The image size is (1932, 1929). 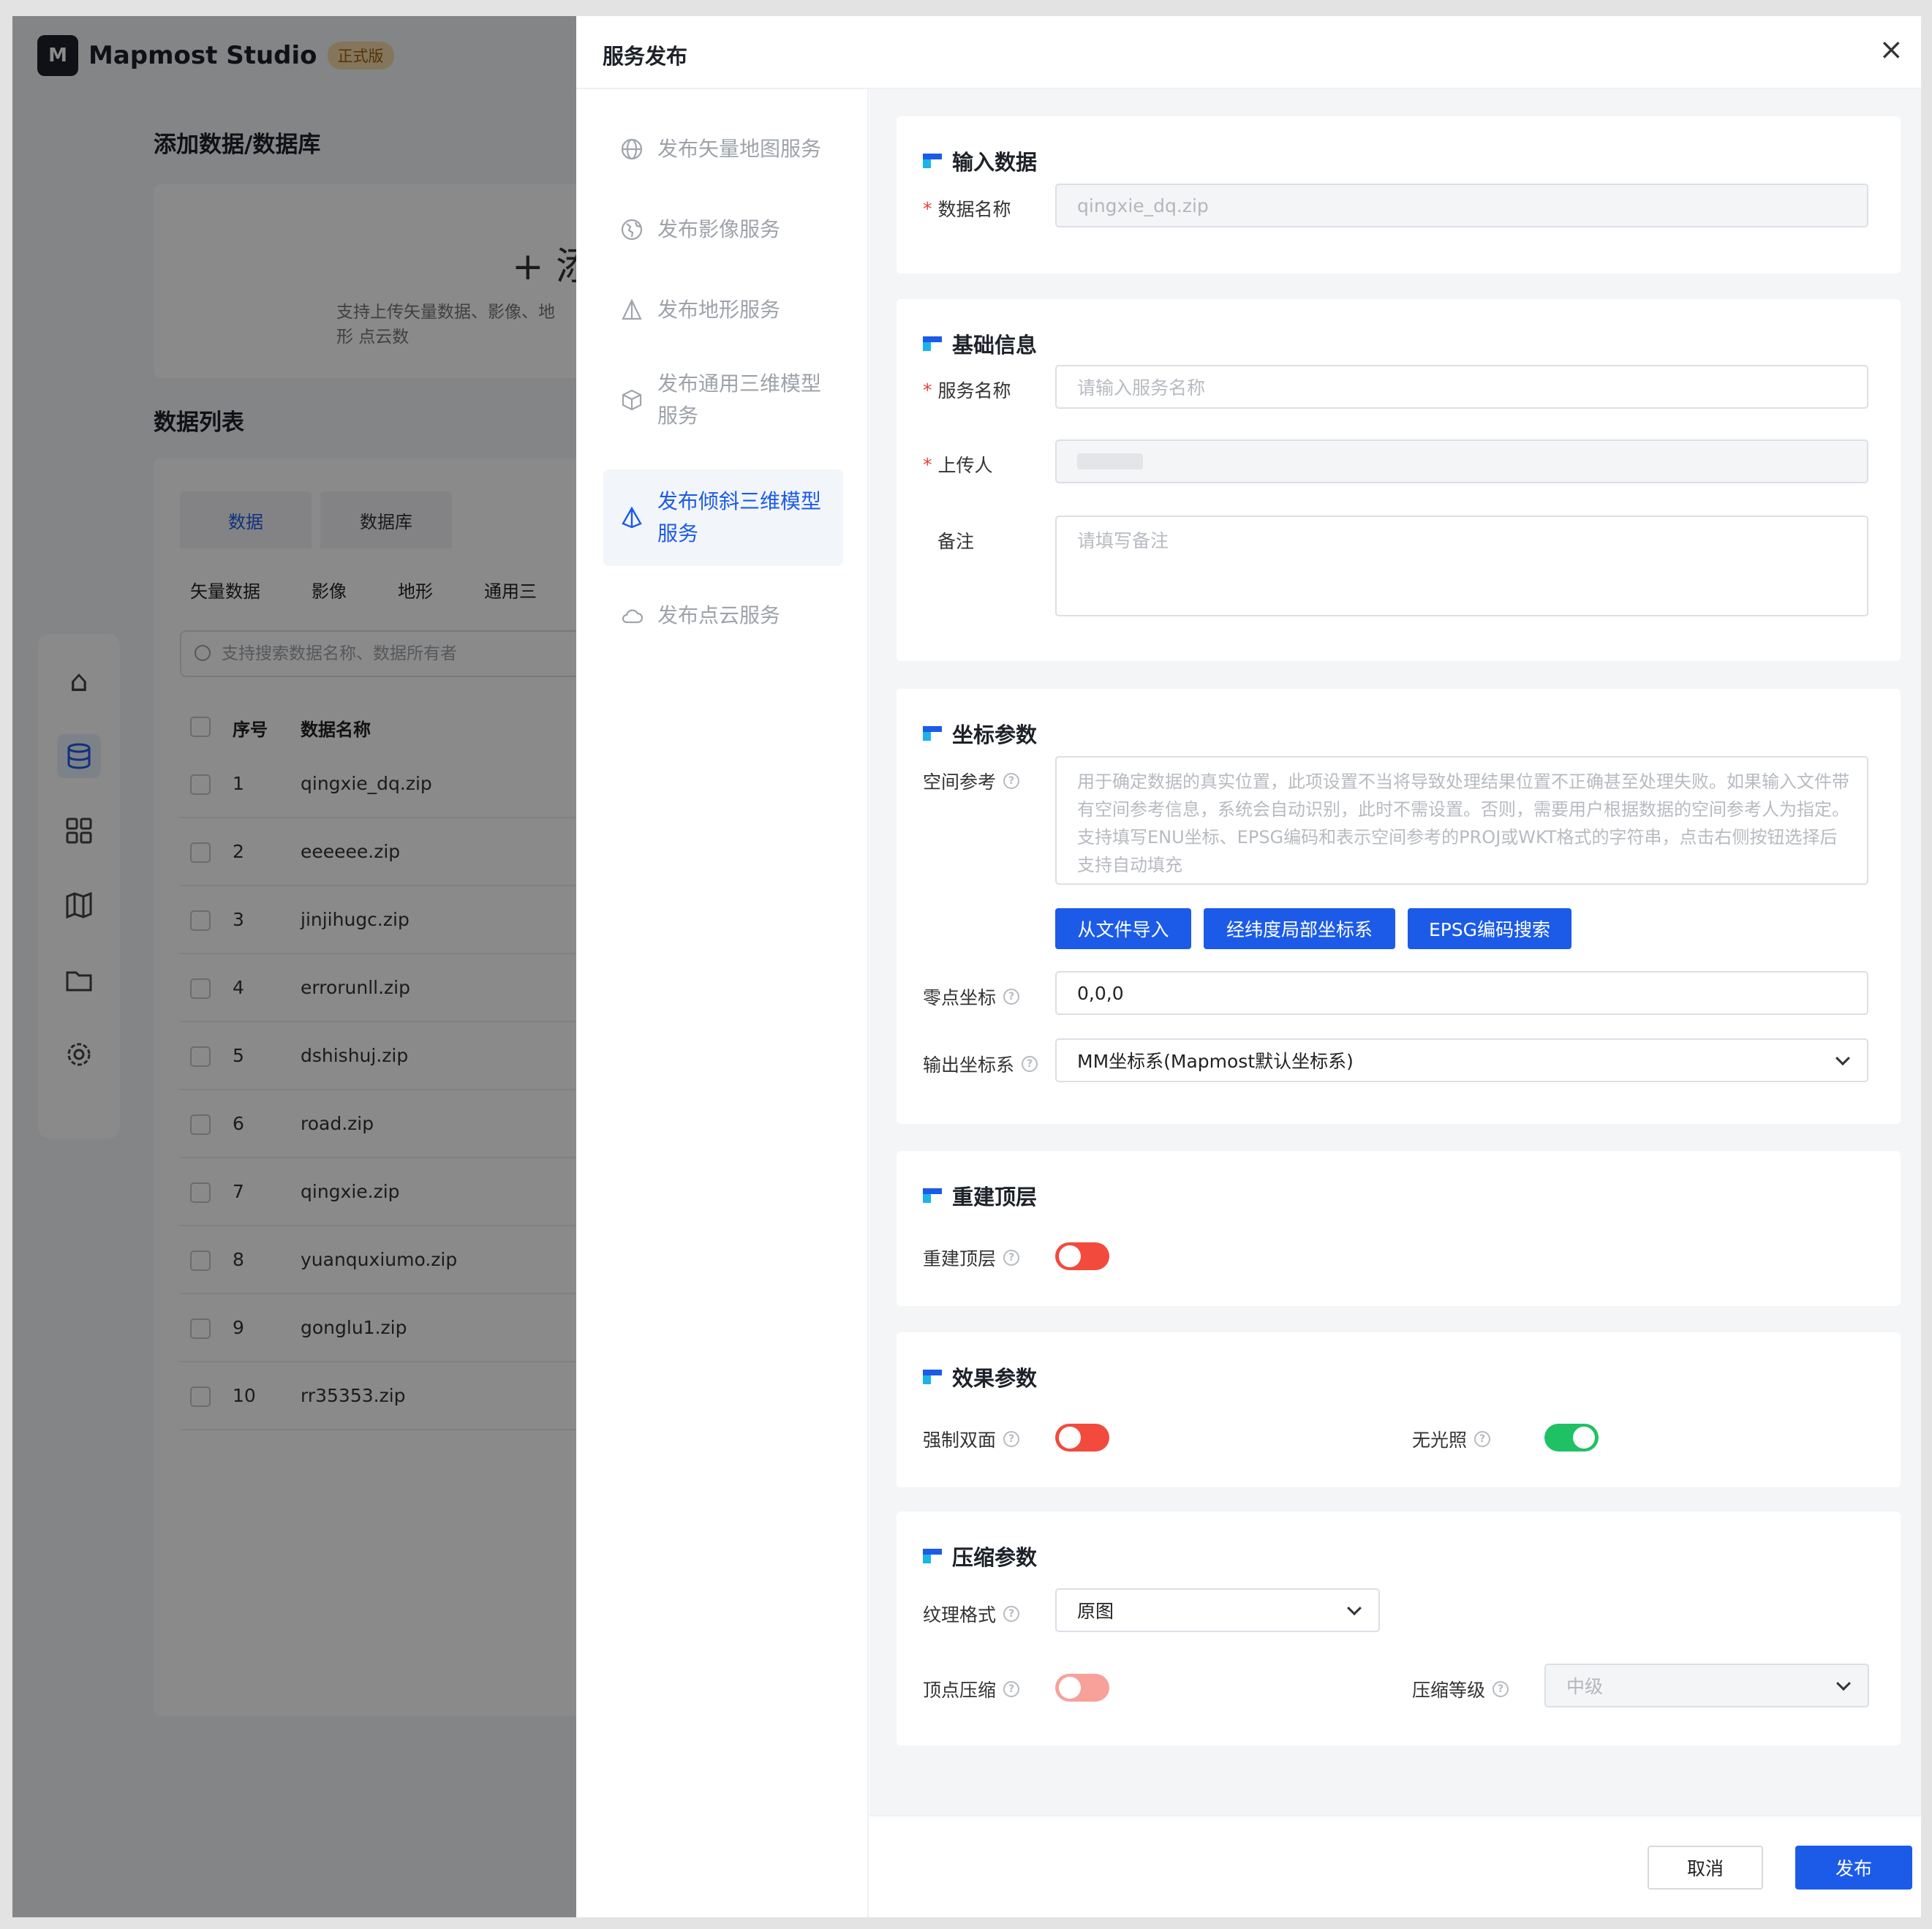 I want to click on compress-level-select: 中级, so click(x=1706, y=1685).